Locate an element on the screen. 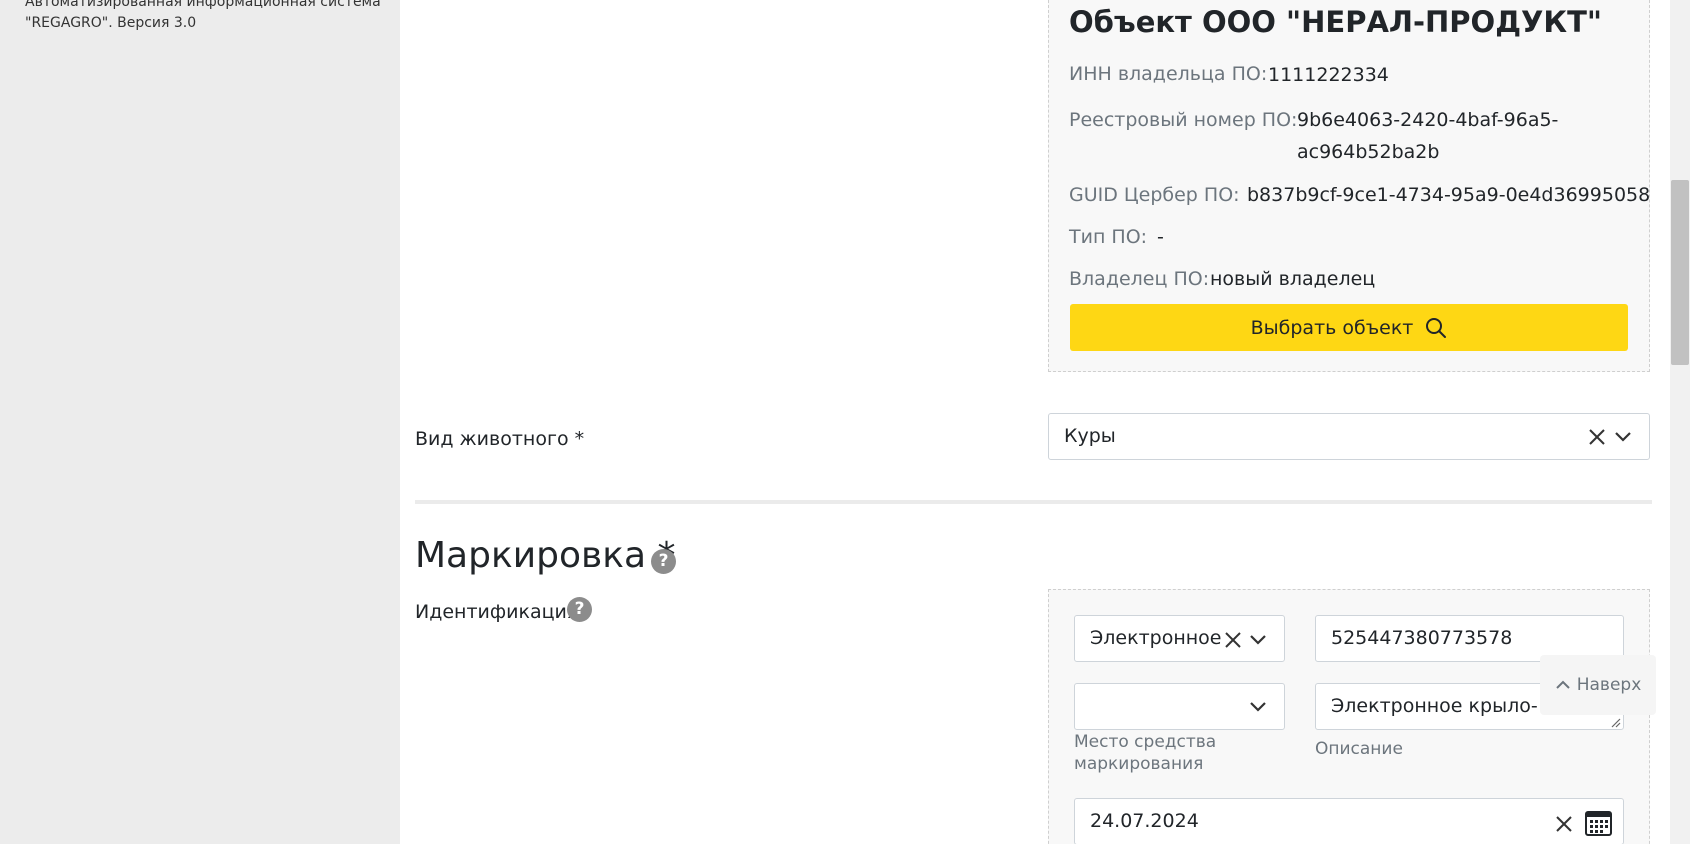 This screenshot has height=844, width=1690. inn-label: ИНН владельца ПО: is located at coordinates (1168, 74).